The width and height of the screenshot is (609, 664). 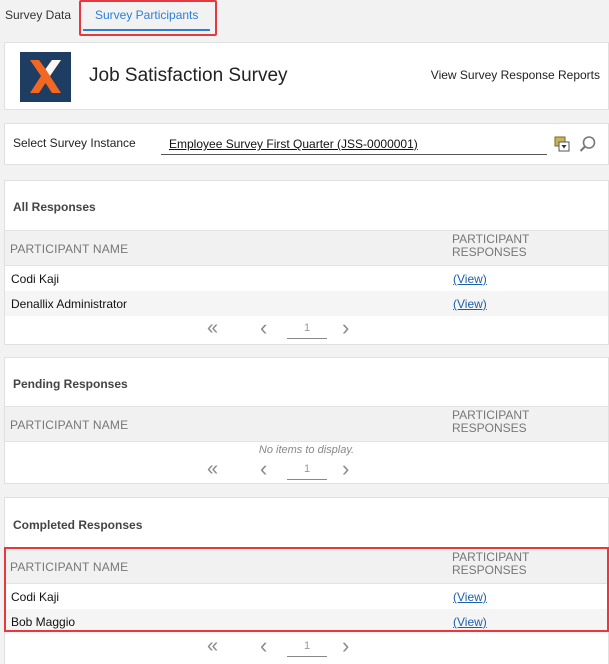 I want to click on section-title: Pending Responses, so click(x=70, y=384).